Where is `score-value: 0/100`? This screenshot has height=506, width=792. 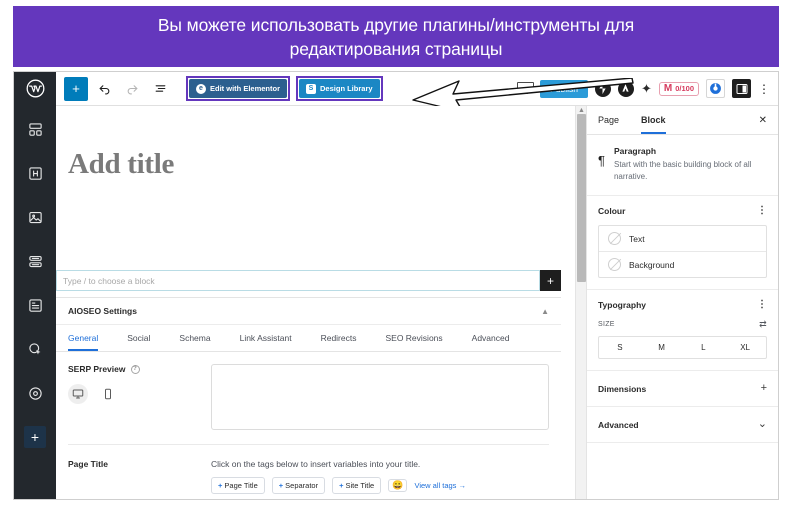
score-value: 0/100 is located at coordinates (684, 88).